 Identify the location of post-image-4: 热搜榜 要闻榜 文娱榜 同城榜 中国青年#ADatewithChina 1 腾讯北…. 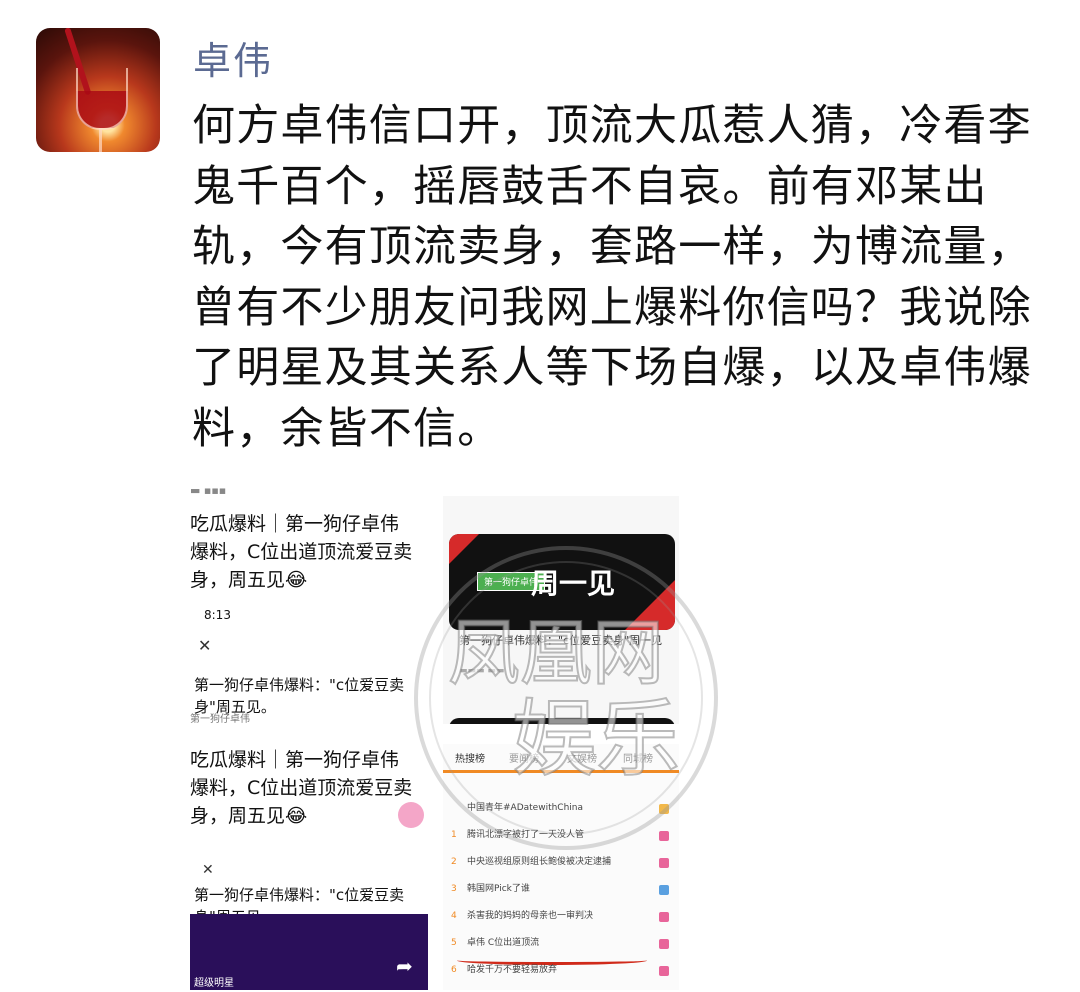
(561, 867).